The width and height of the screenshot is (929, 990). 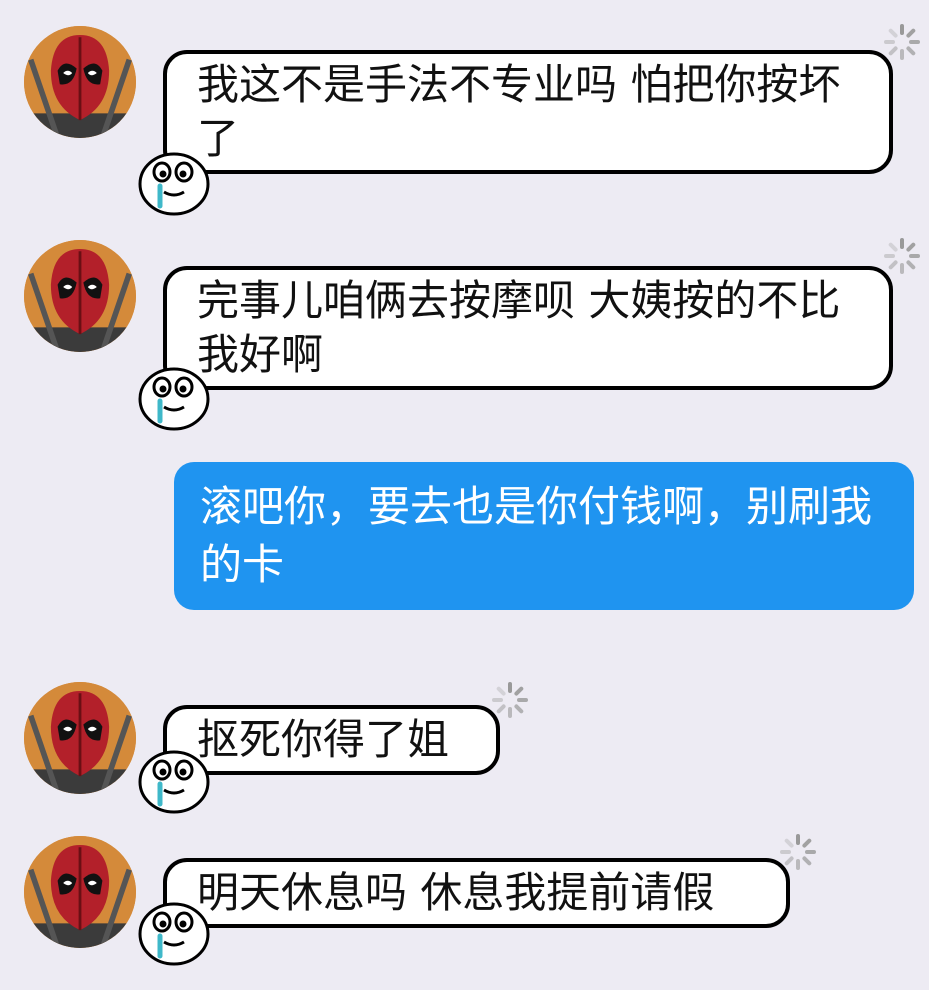 What do you see at coordinates (519, 327) in the screenshot?
I see `message-text: 完事儿咱俩去按摩呗 大姨按的不比我好啊` at bounding box center [519, 327].